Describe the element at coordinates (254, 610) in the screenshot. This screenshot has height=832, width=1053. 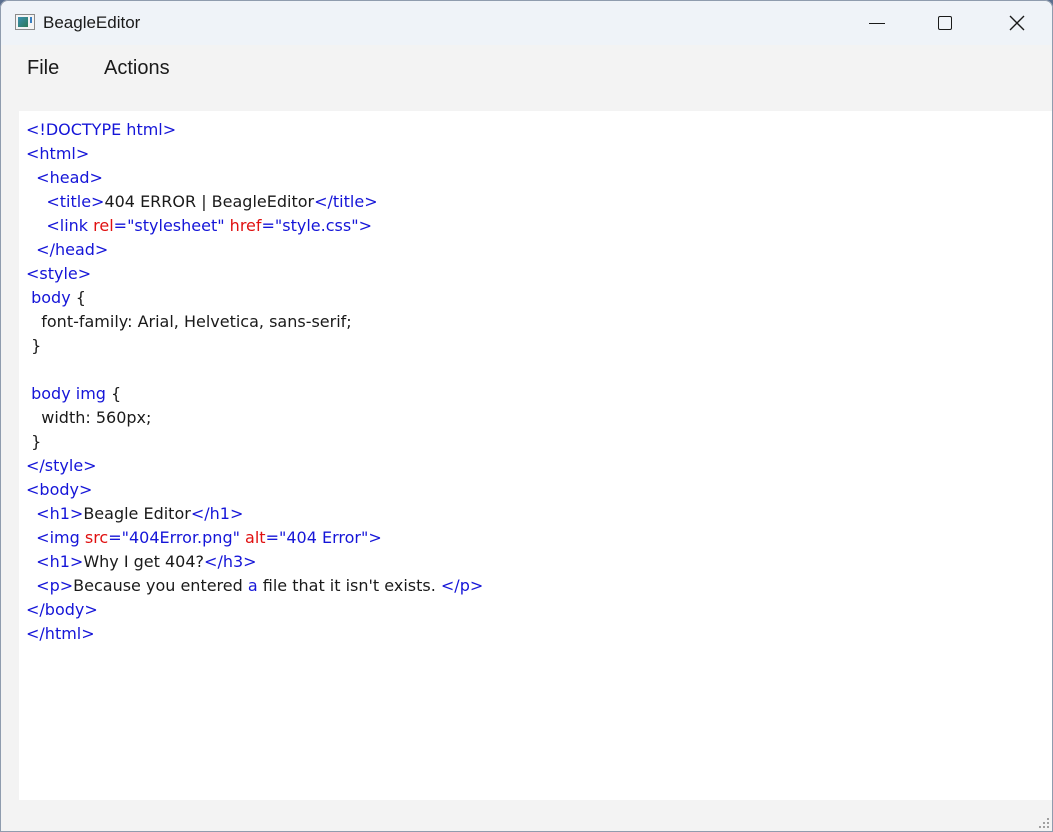
I see `code-line: </body>` at that location.